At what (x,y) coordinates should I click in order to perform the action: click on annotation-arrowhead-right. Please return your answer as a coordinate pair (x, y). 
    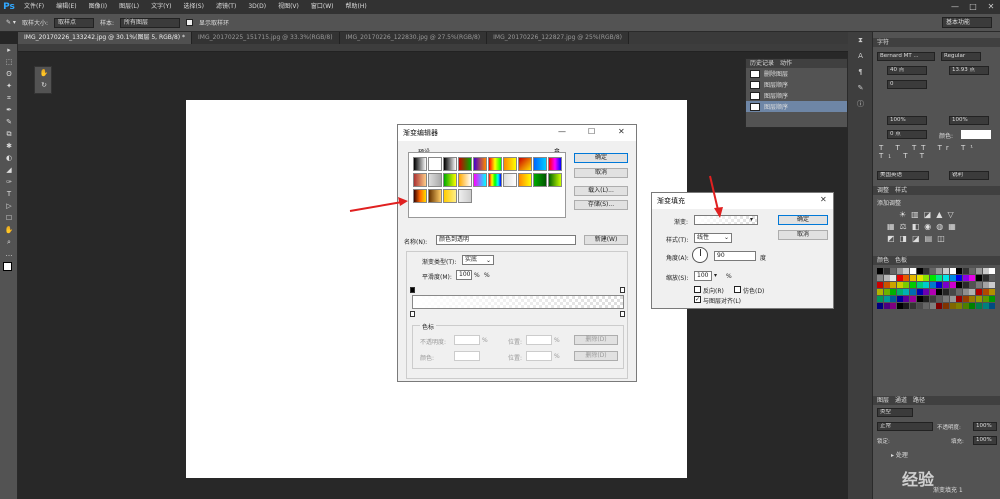
    Looking at the image, I should click on (718, 212).